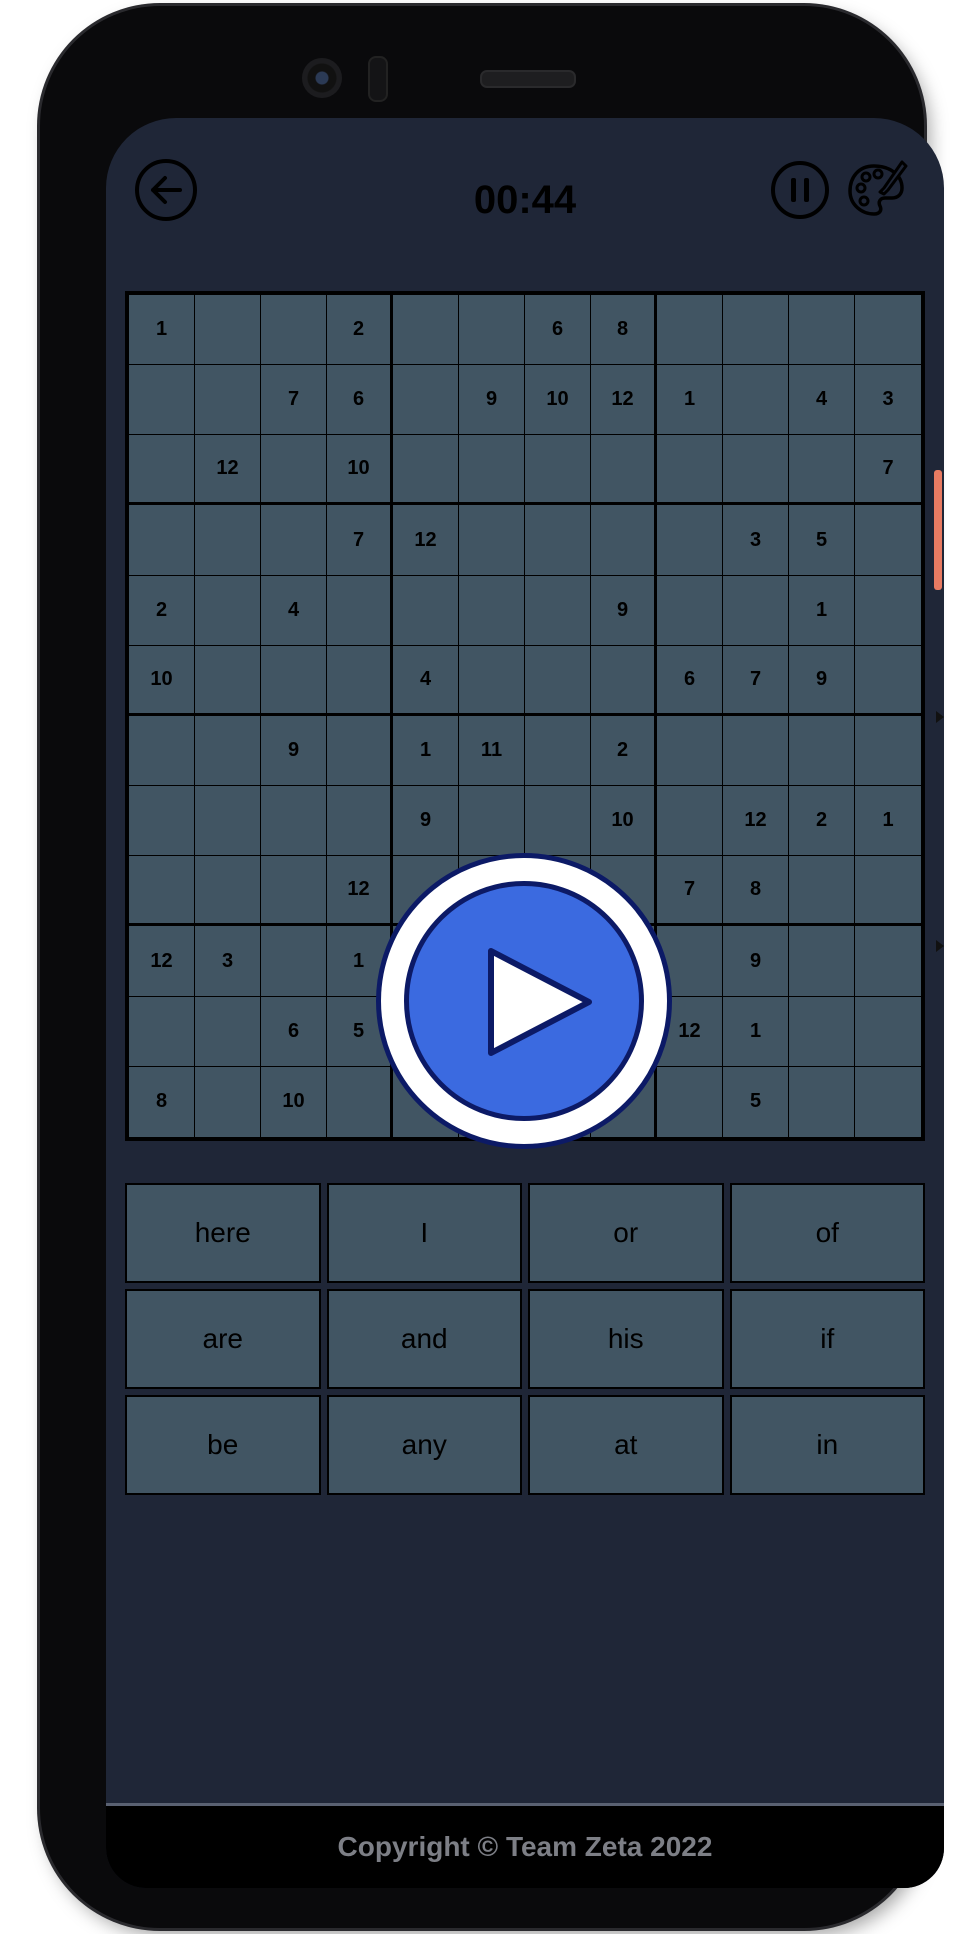  What do you see at coordinates (827, 1339) in the screenshot?
I see `keypad-button: if` at bounding box center [827, 1339].